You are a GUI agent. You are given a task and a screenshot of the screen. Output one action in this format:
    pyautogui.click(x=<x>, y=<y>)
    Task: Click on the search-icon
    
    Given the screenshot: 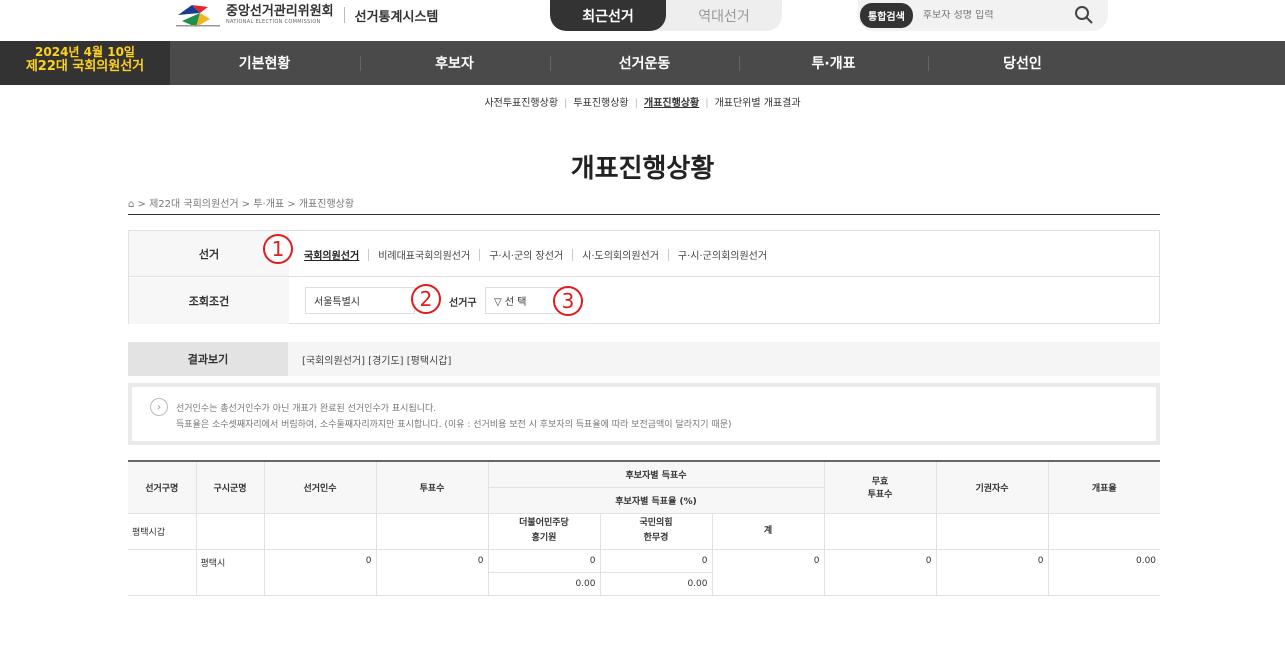 What is the action you would take?
    pyautogui.click(x=1084, y=15)
    